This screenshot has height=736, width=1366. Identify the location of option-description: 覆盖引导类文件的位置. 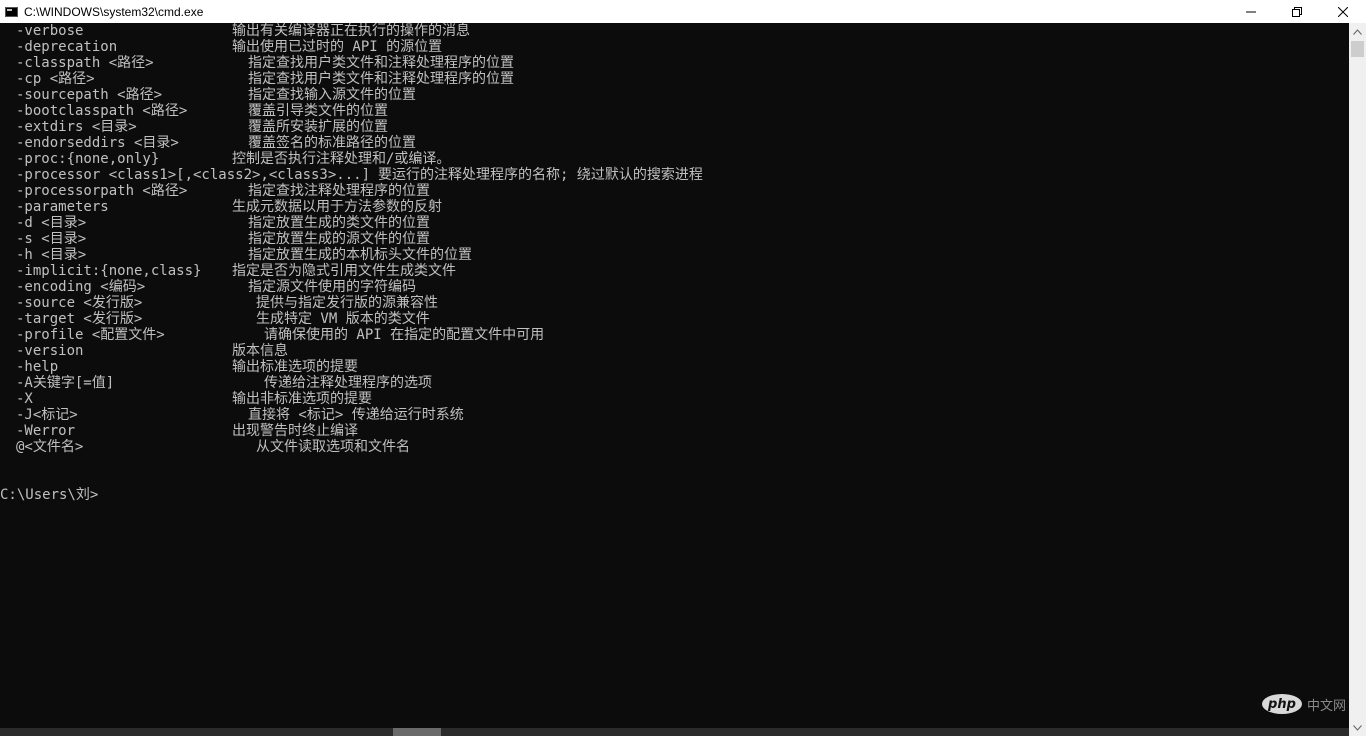
(318, 111).